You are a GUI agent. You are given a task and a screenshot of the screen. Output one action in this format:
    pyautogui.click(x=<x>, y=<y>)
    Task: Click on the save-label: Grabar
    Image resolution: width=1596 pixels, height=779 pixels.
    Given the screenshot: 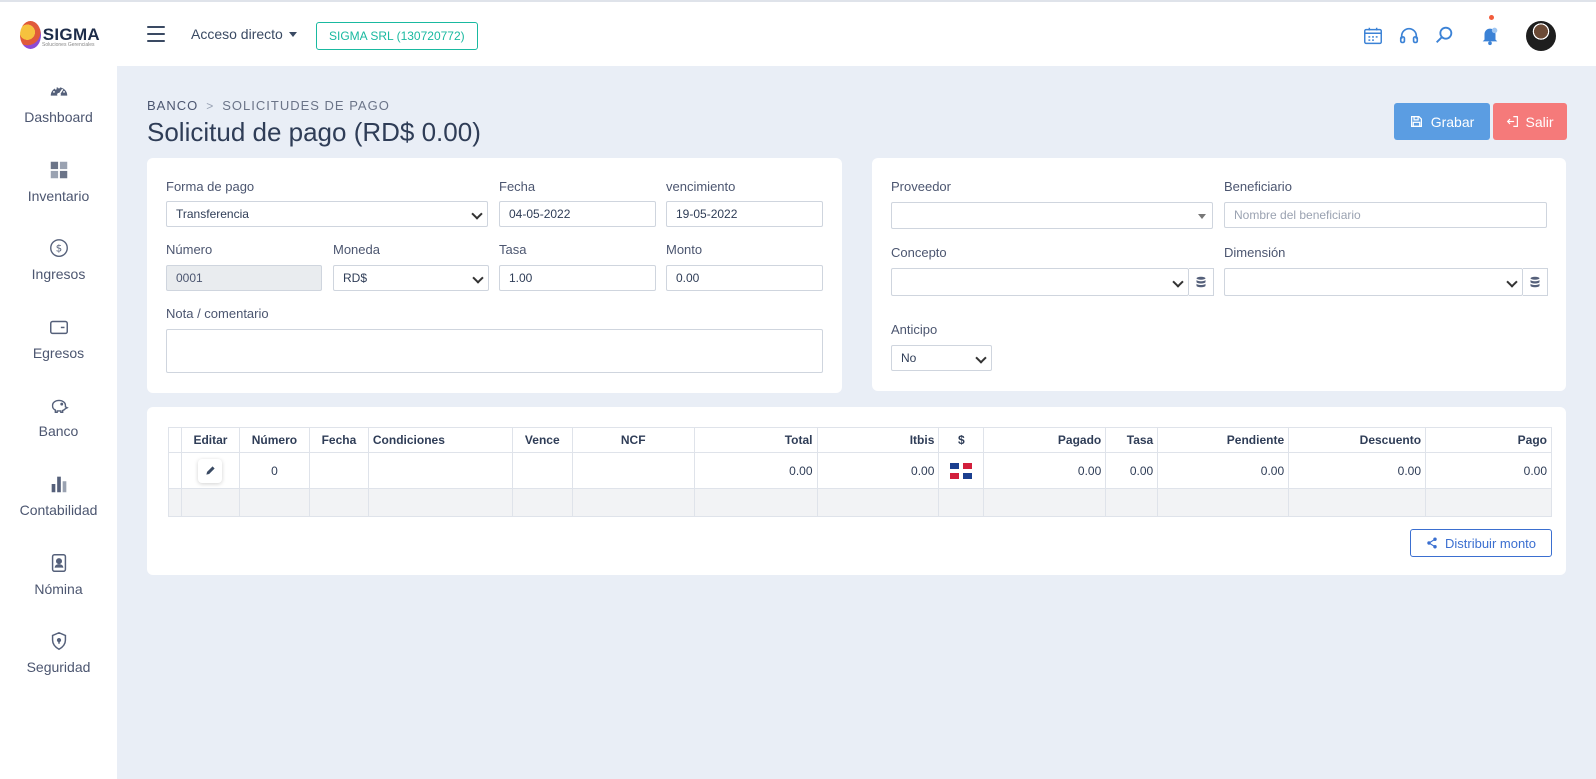 What is the action you would take?
    pyautogui.click(x=1452, y=121)
    